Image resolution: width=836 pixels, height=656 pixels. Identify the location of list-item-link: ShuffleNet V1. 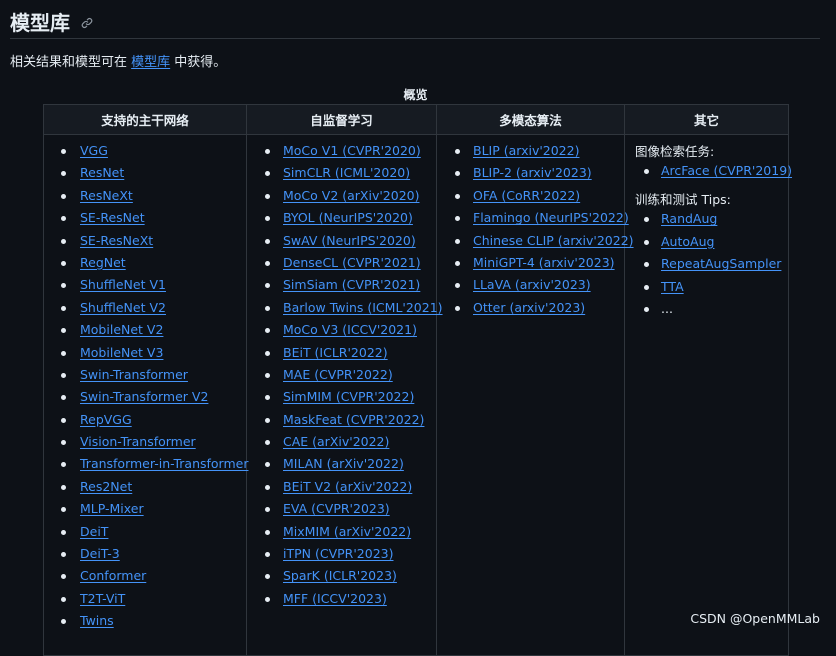
(123, 284).